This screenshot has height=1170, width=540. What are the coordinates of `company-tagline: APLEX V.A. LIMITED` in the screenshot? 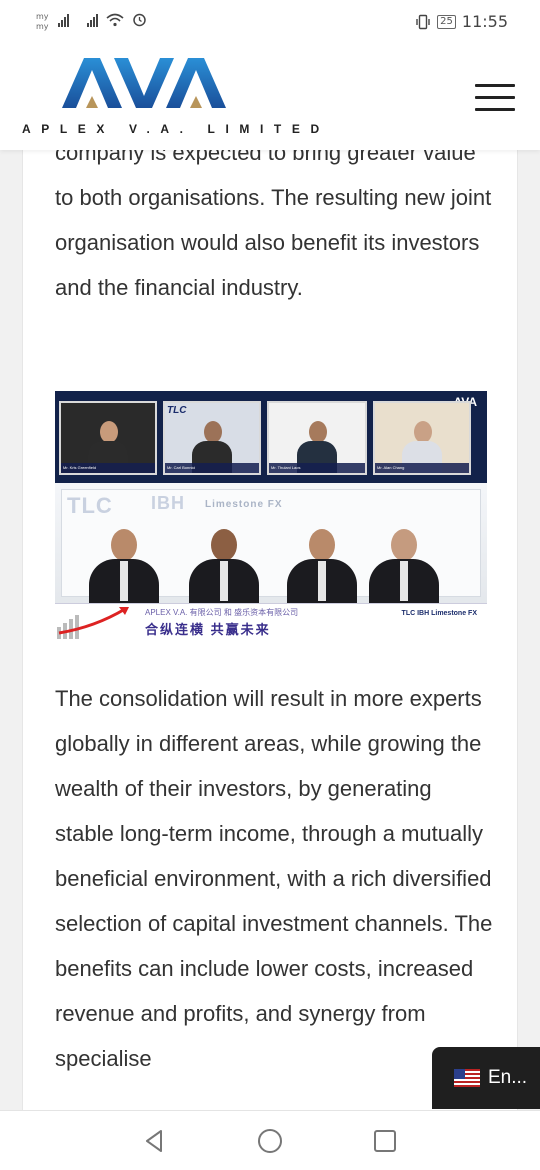 It's located at (176, 129).